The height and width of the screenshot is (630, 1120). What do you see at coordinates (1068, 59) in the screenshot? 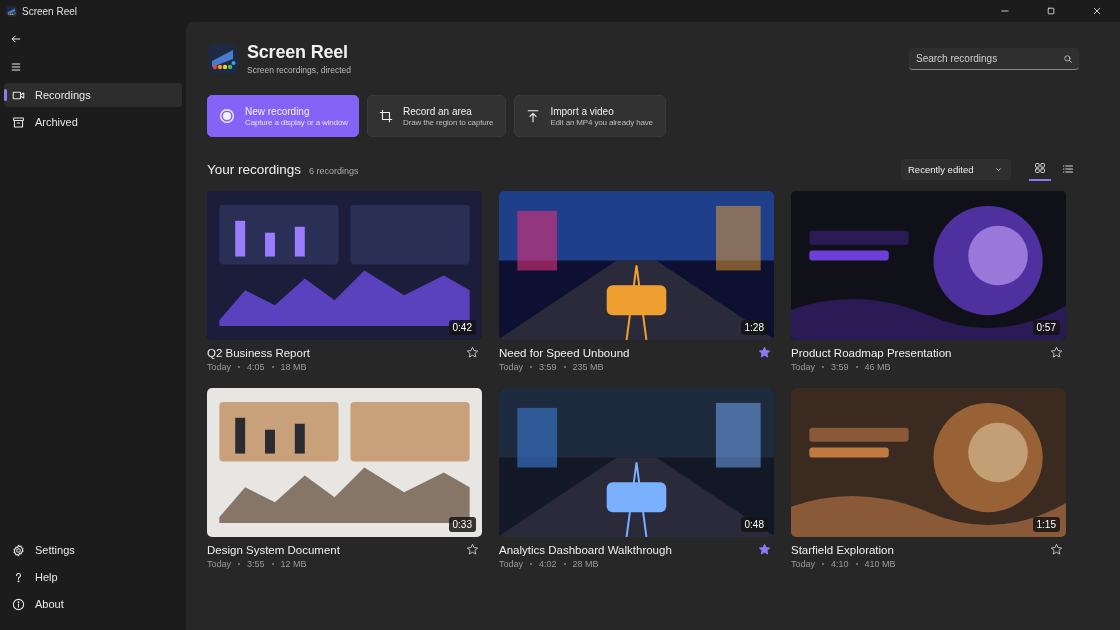
I see `search-icon` at bounding box center [1068, 59].